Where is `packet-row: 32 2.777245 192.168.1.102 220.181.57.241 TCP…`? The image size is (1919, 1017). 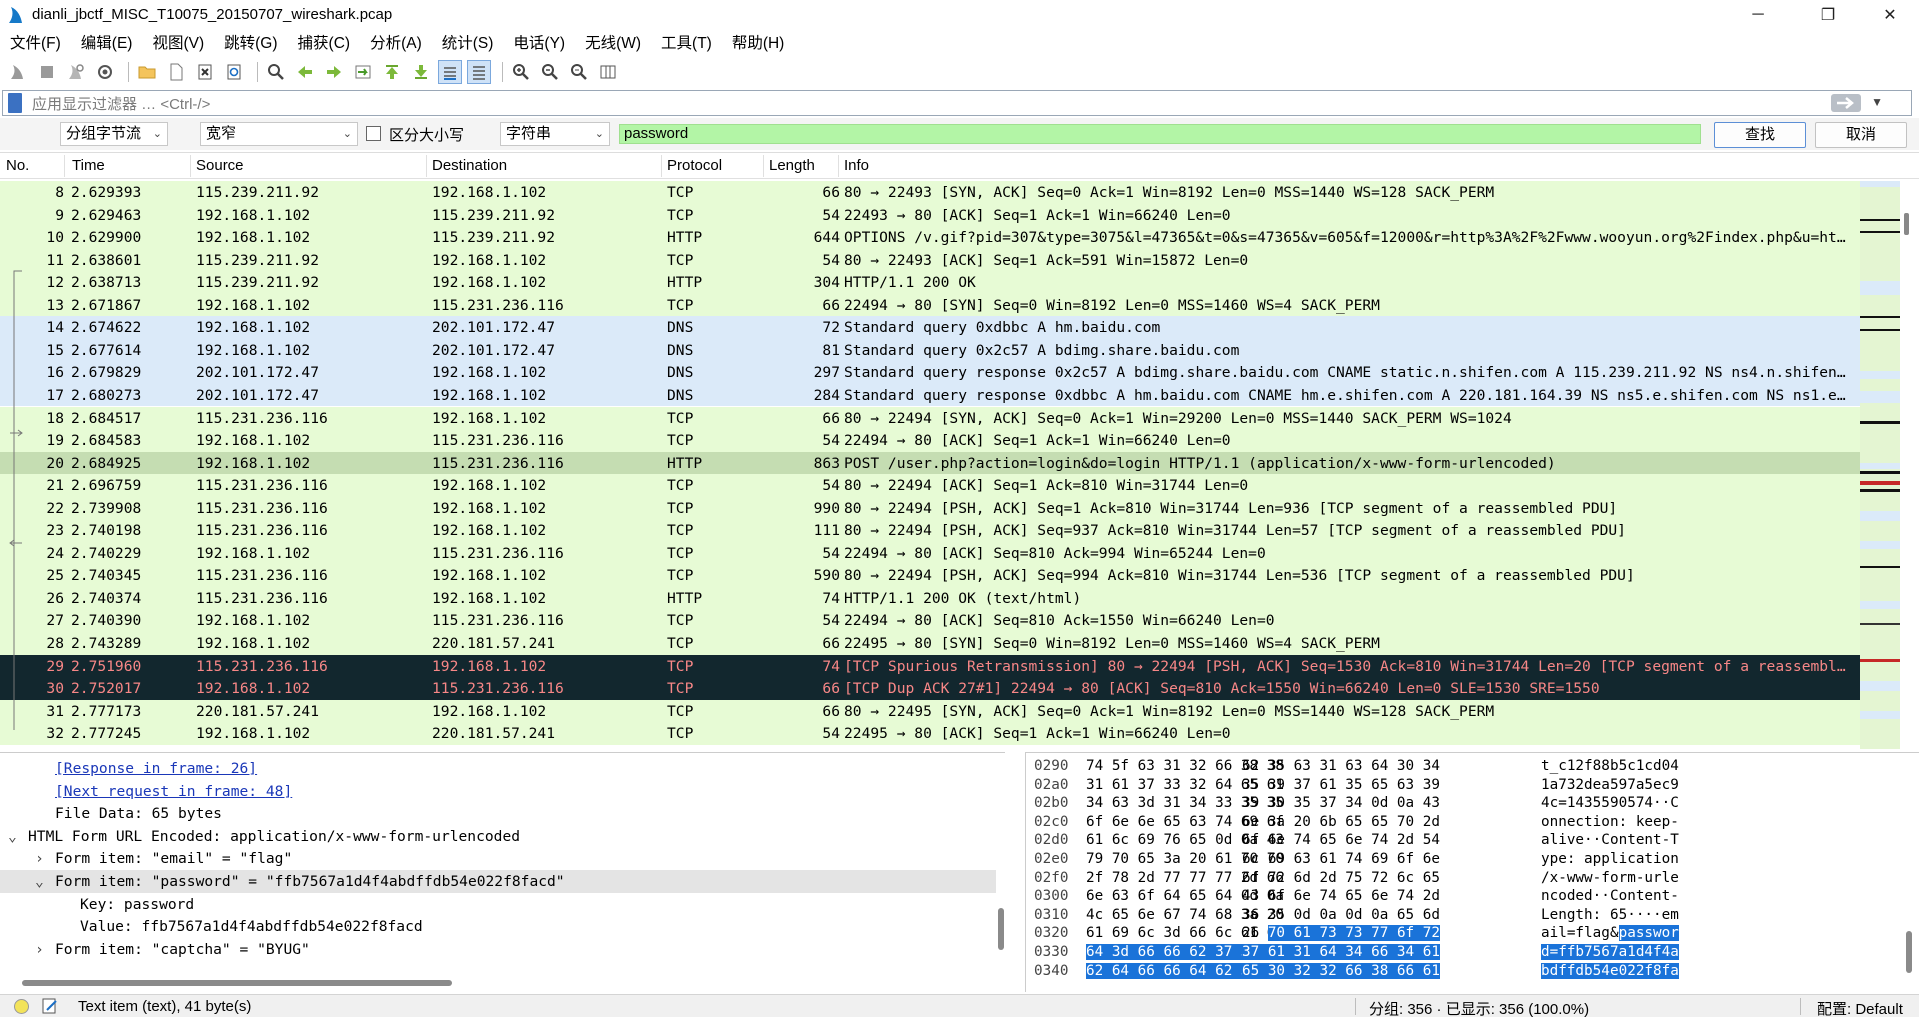 packet-row: 32 2.777245 192.168.1.102 220.181.57.241 TCP… is located at coordinates (930, 733).